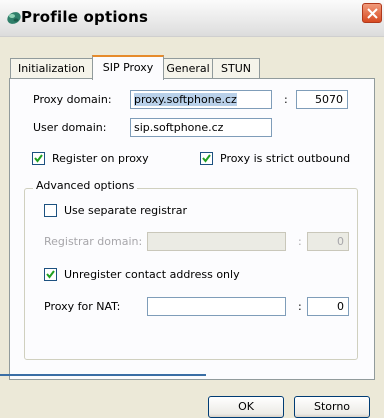 The width and height of the screenshot is (384, 418). I want to click on proxy-strict-outbound-checkbox, so click(206, 158).